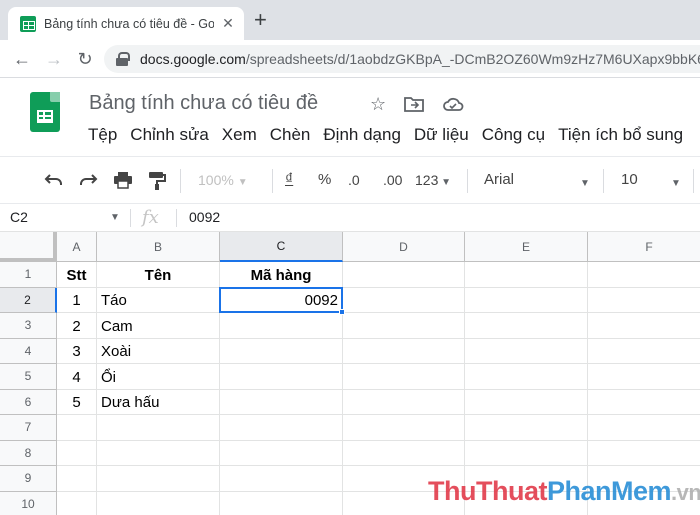  Describe the element at coordinates (644, 247) in the screenshot. I see `column-header-f: F` at that location.